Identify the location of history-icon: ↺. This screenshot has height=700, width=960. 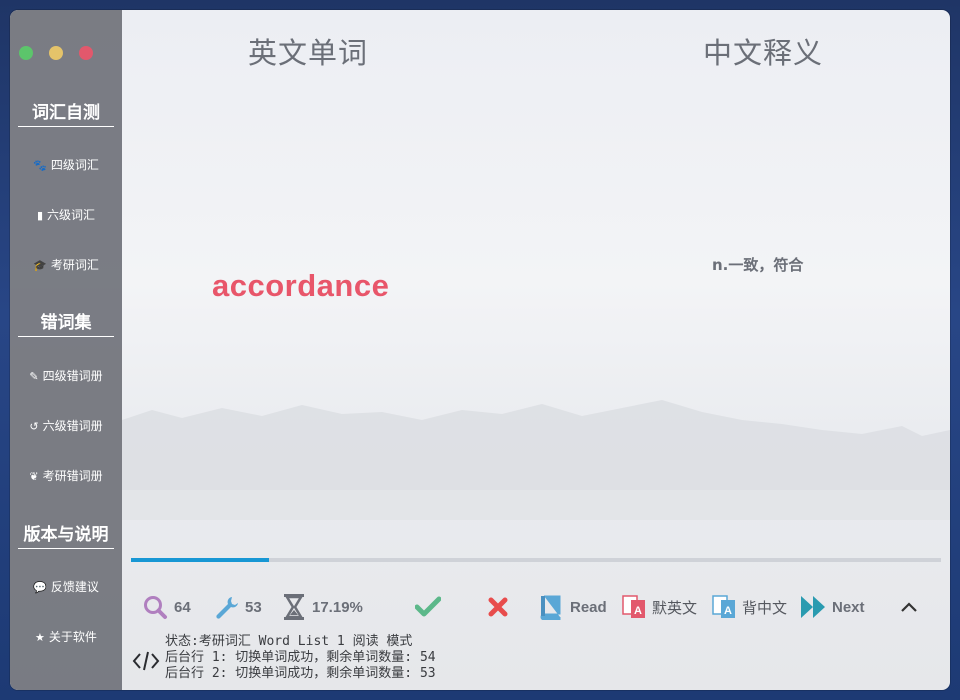
(34, 426).